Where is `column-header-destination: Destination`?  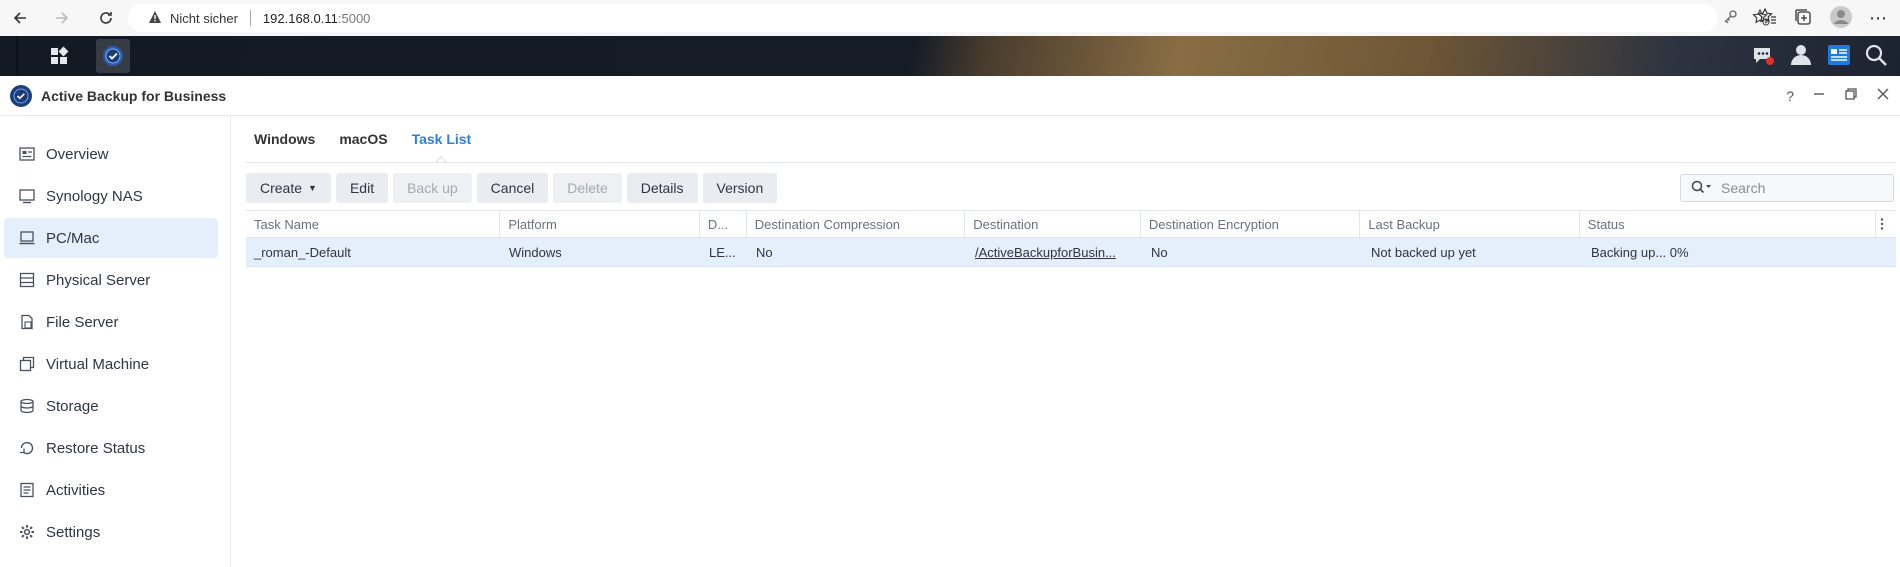 column-header-destination: Destination is located at coordinates (1053, 224).